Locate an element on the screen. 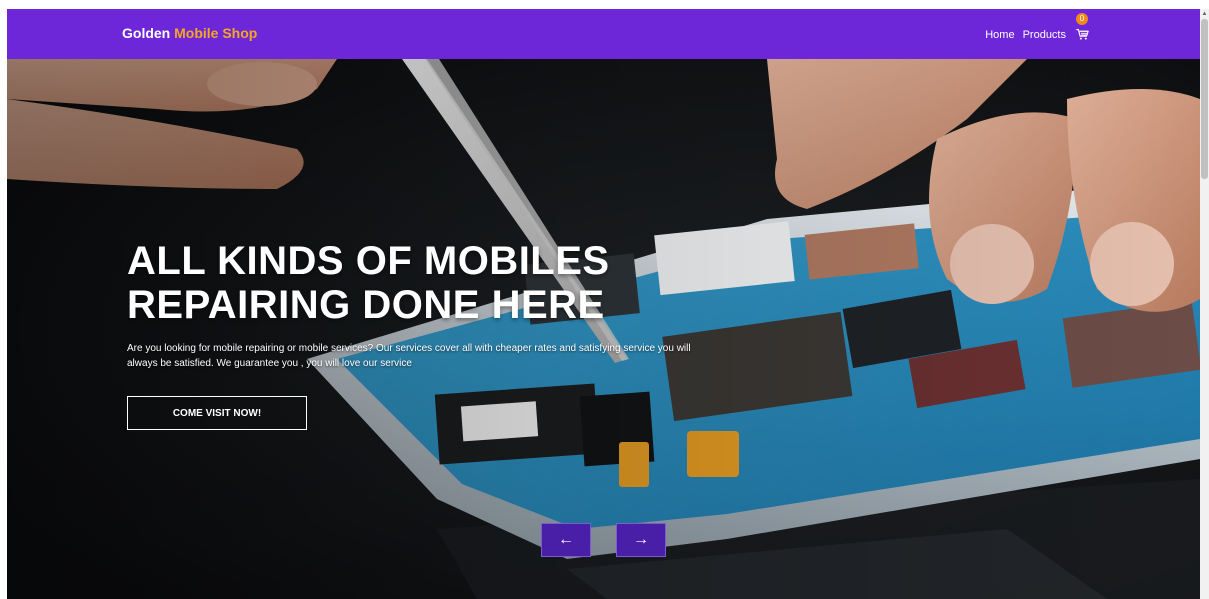 This screenshot has height=599, width=1209. come-visit-button: COME VISIT NOW! is located at coordinates (217, 413).